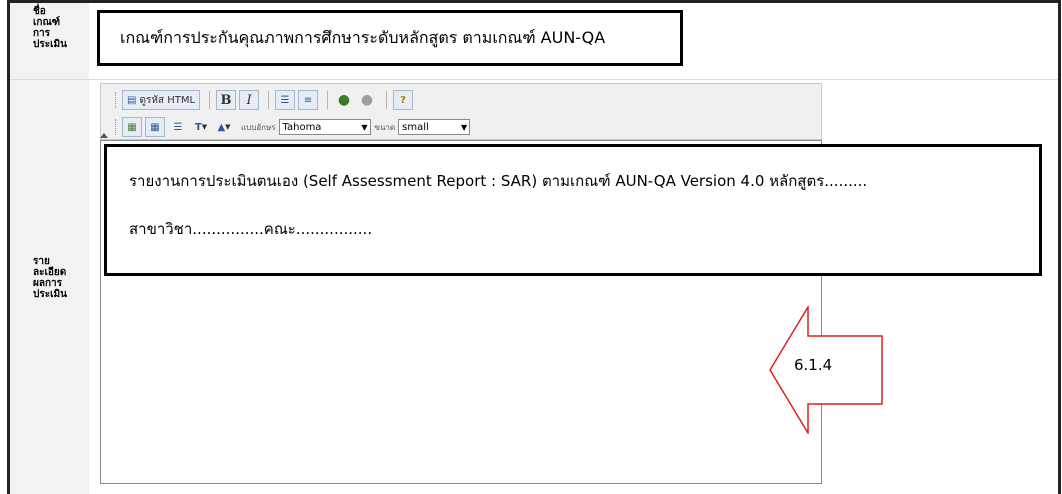 This screenshot has height=494, width=1062. I want to click on remove-link-button: ●, so click(367, 100).